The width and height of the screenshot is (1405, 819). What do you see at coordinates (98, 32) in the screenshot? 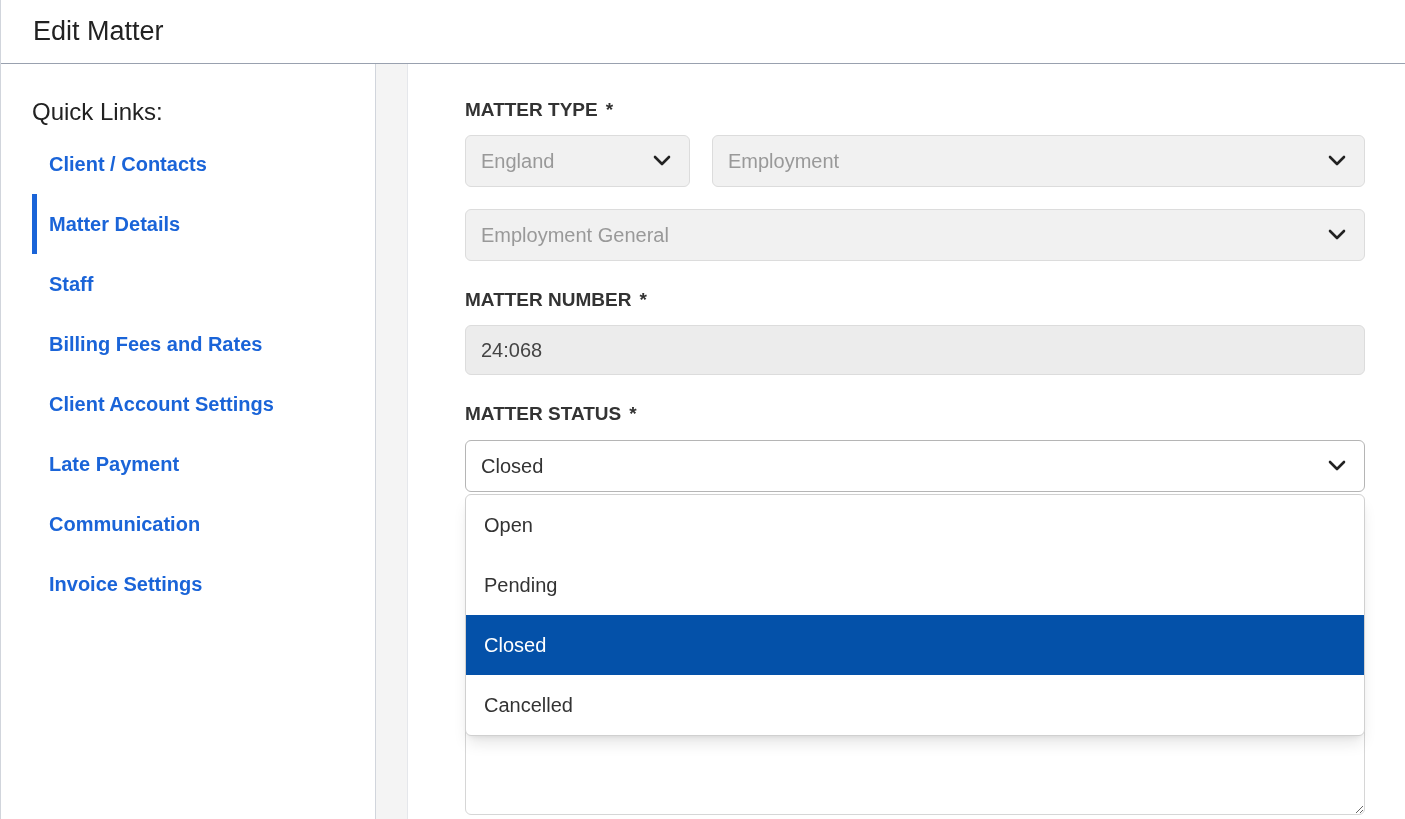
I see `page-title: Edit Matter` at bounding box center [98, 32].